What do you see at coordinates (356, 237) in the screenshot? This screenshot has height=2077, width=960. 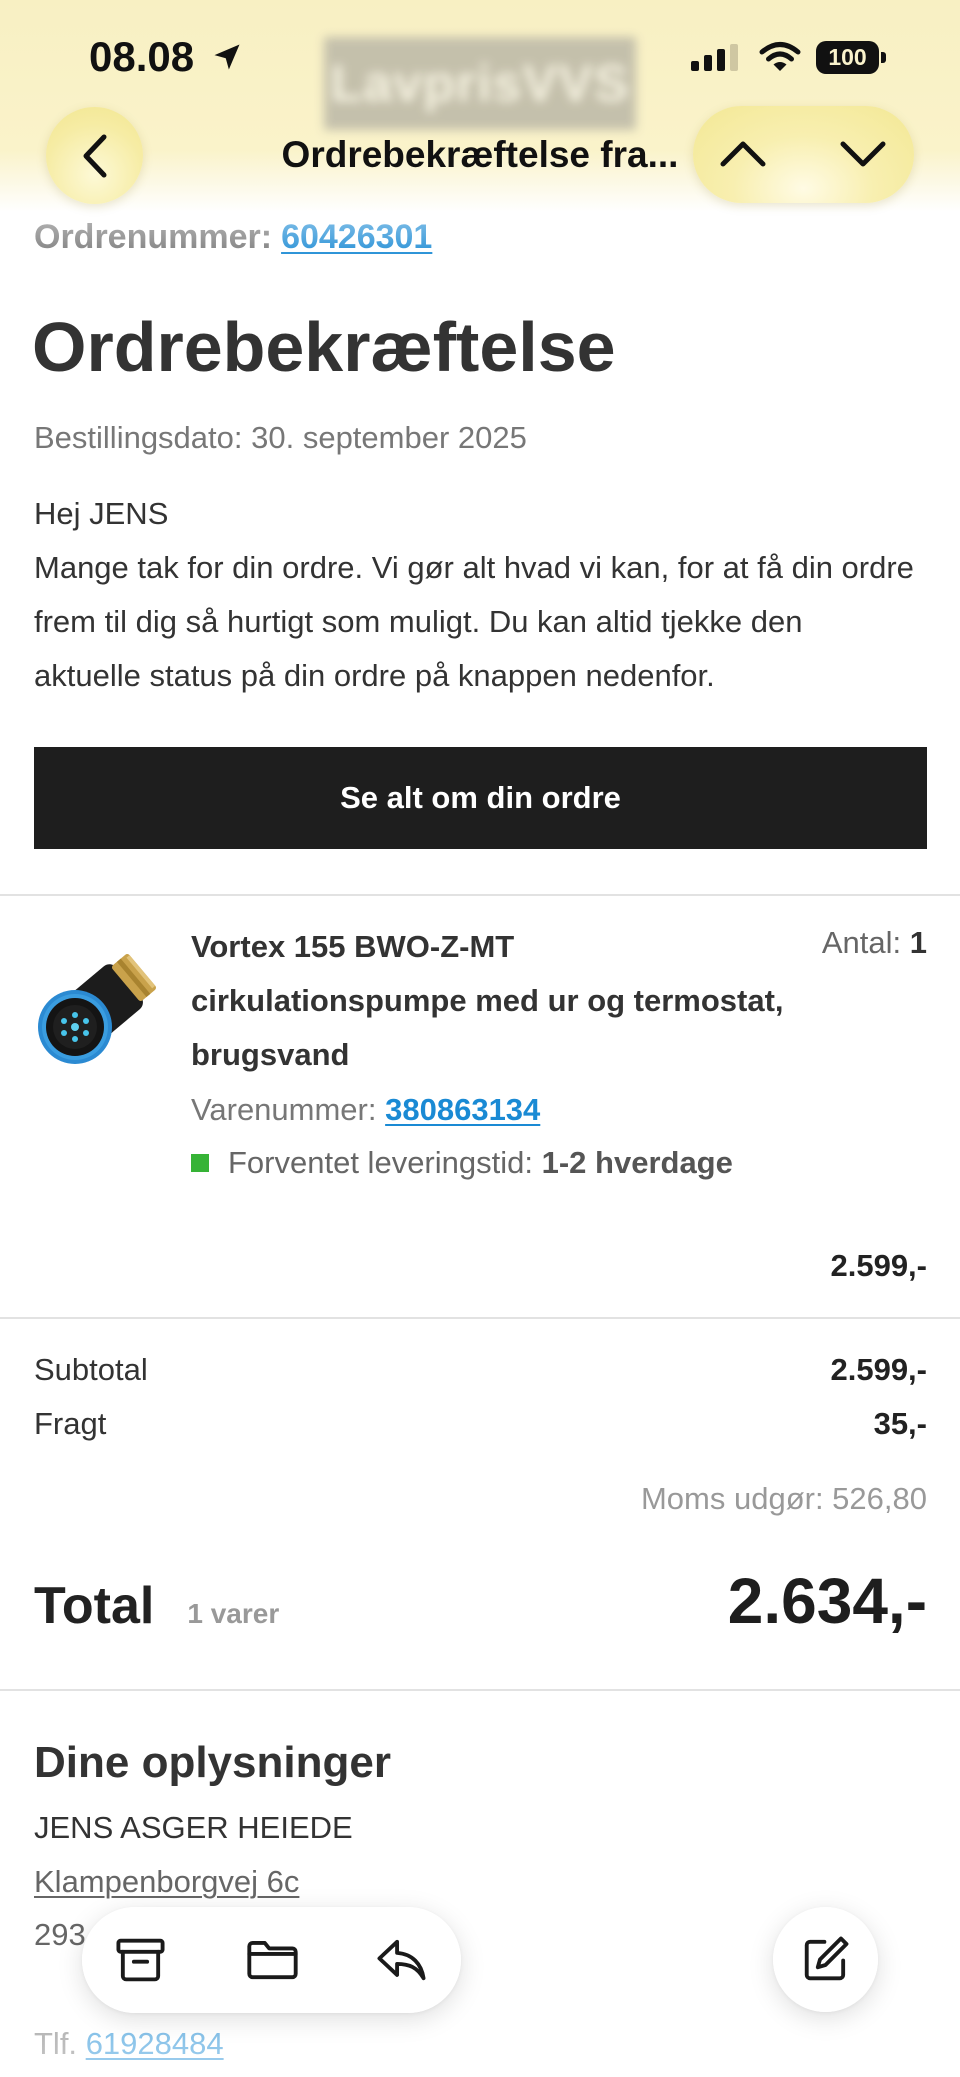 I see `order-number-link: 60426301` at bounding box center [356, 237].